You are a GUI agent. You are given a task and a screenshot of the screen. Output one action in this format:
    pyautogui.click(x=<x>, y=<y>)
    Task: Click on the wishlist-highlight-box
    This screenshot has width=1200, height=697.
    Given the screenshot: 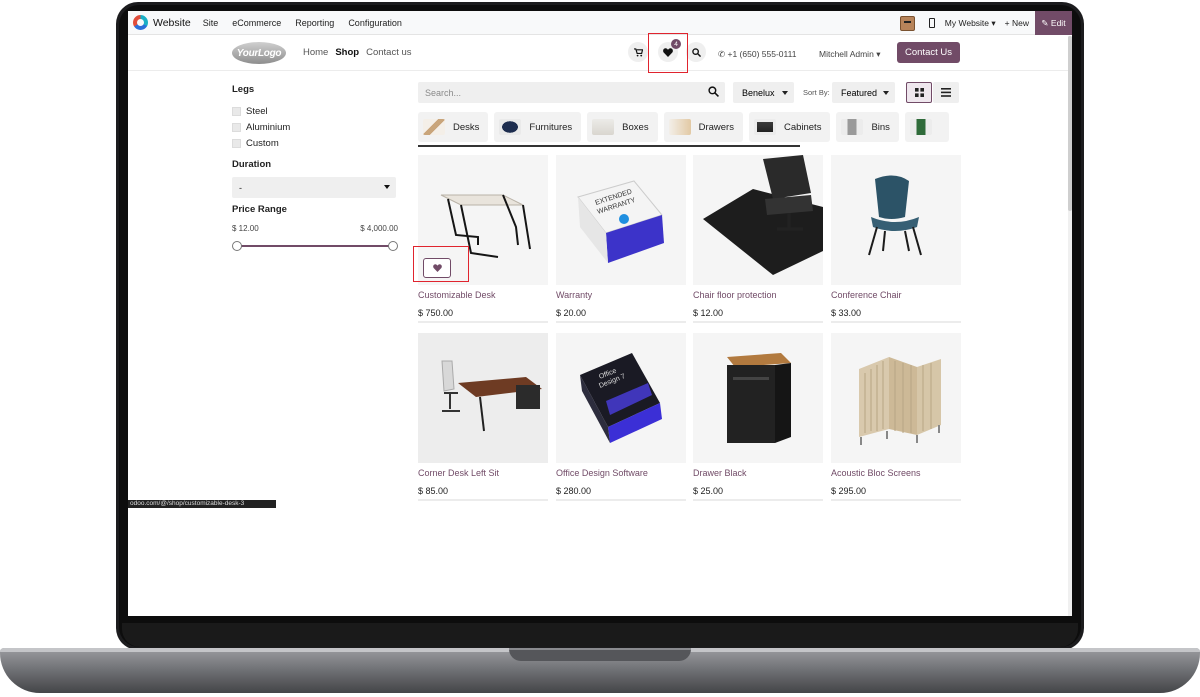 What is the action you would take?
    pyautogui.click(x=668, y=53)
    